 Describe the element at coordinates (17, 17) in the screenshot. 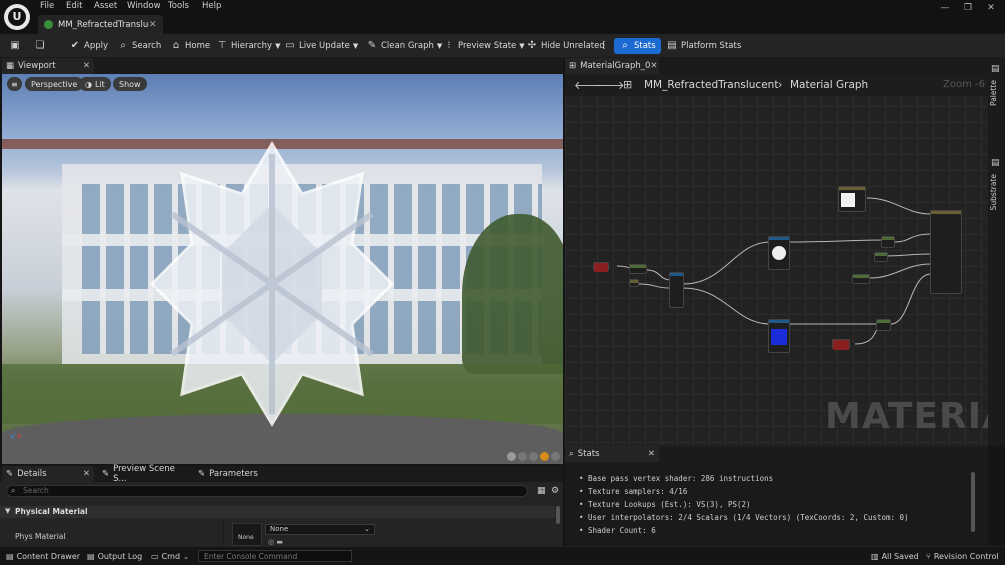

I see `unreal-logo-icon: U` at that location.